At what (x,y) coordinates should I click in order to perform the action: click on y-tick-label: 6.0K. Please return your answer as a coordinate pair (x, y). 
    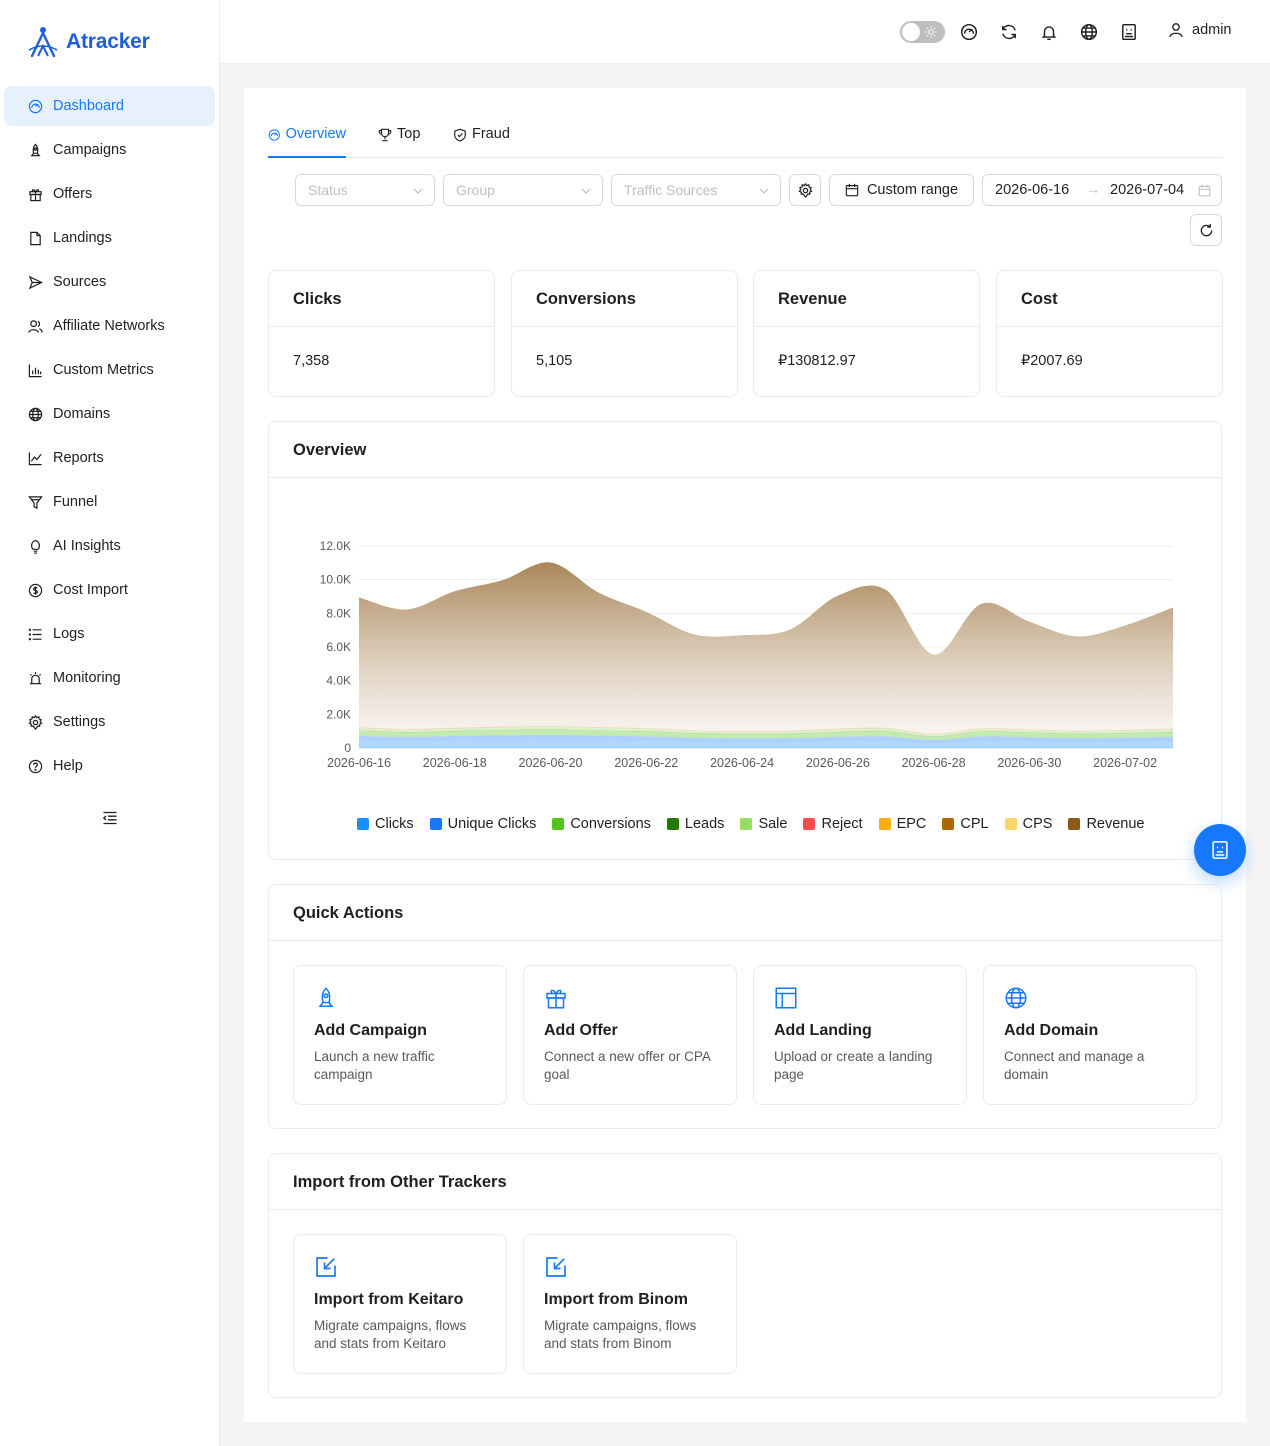
    Looking at the image, I should click on (338, 647).